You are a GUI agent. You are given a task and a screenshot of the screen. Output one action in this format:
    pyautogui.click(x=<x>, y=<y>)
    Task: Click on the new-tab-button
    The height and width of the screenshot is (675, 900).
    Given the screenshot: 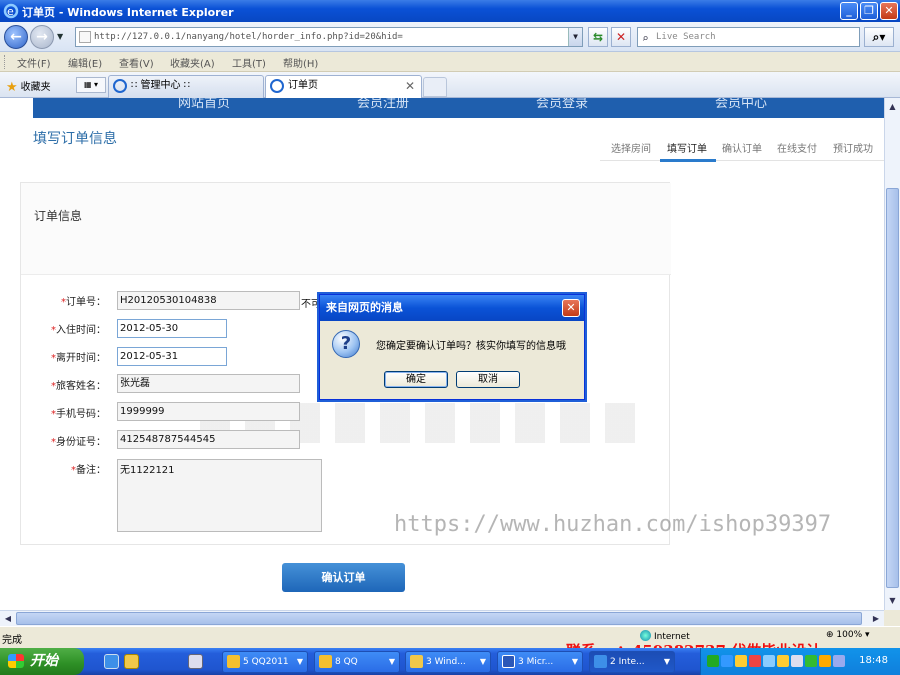 What is the action you would take?
    pyautogui.click(x=435, y=87)
    